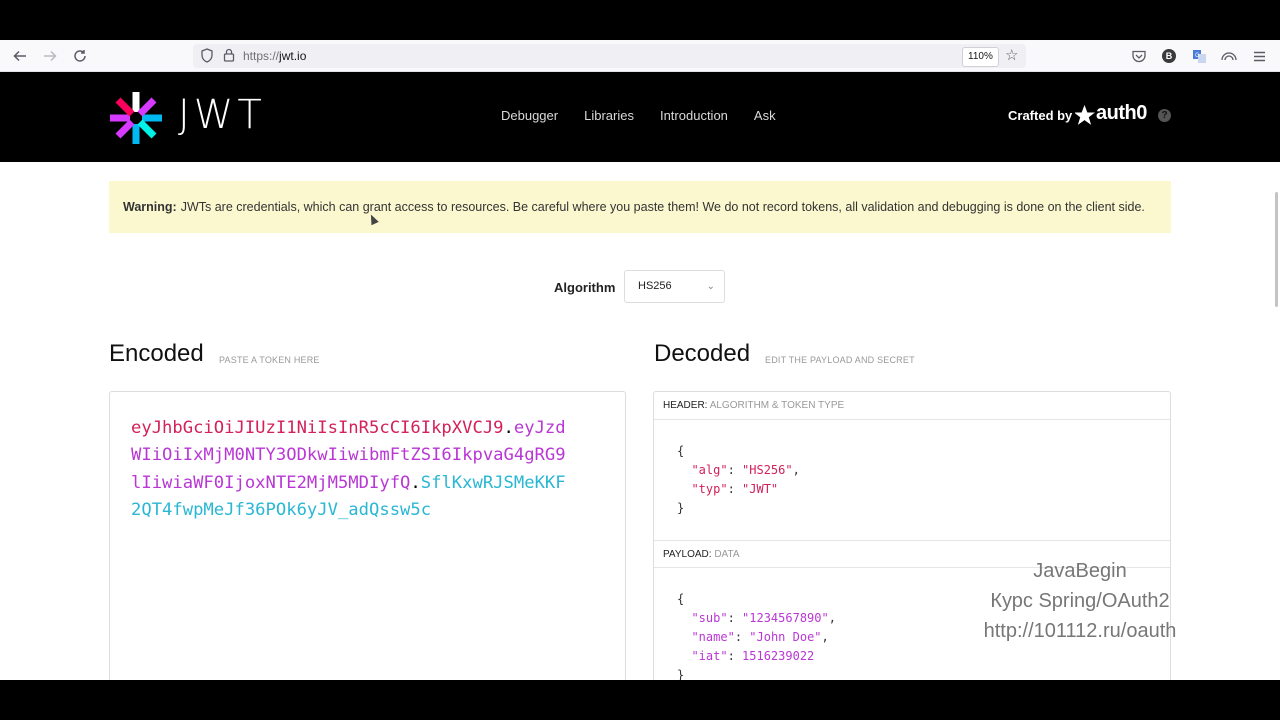 The image size is (1280, 720). What do you see at coordinates (609, 115) in the screenshot?
I see `nav-libraries: Libraries` at bounding box center [609, 115].